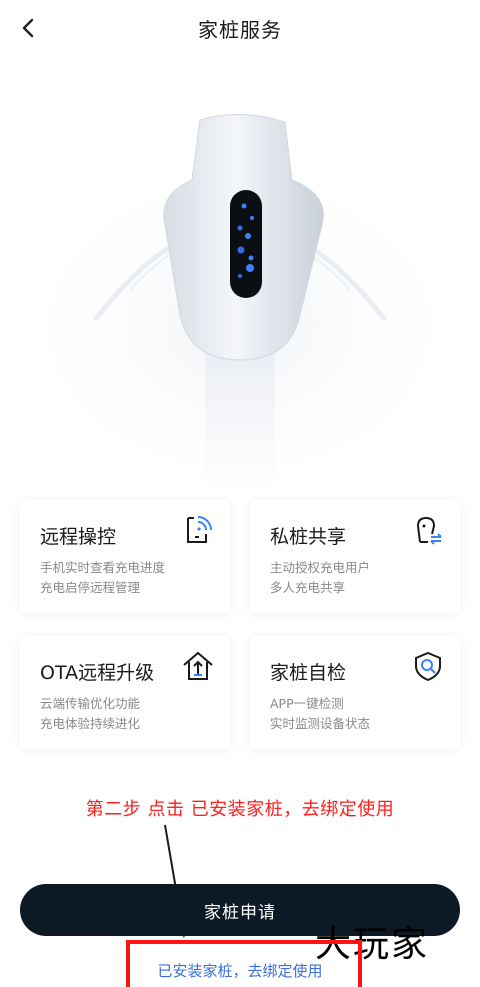  What do you see at coordinates (90, 703) in the screenshot?
I see `card-desc-line1: 云端传输优化功能` at bounding box center [90, 703].